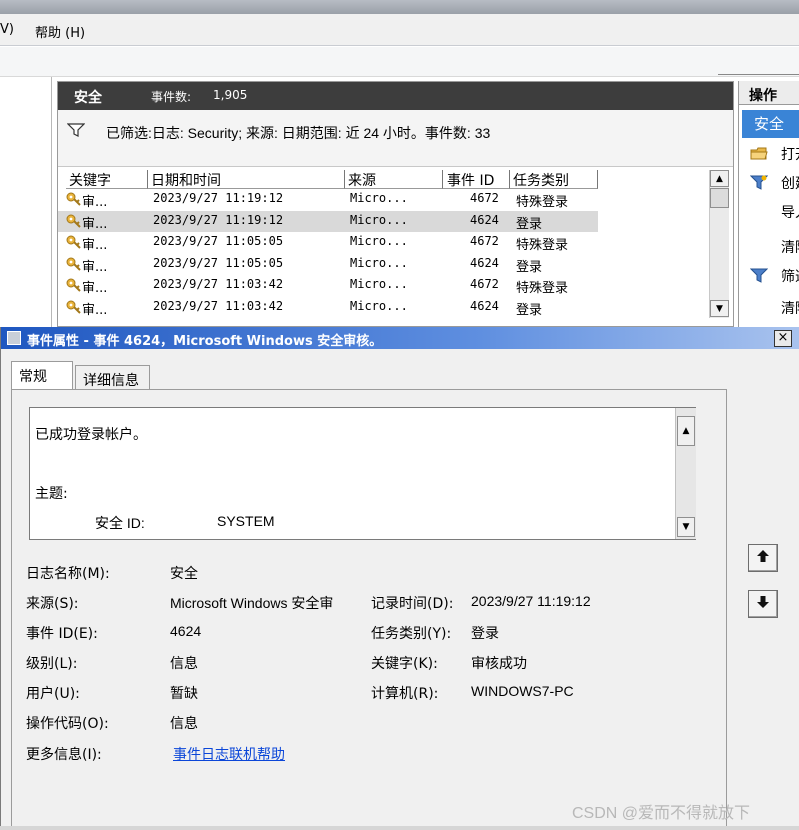 The width and height of the screenshot is (799, 830). What do you see at coordinates (328, 221) in the screenshot?
I see `table-row: 审... 2023/9/27 11:19:12 Micro... 4624 登录` at bounding box center [328, 221].